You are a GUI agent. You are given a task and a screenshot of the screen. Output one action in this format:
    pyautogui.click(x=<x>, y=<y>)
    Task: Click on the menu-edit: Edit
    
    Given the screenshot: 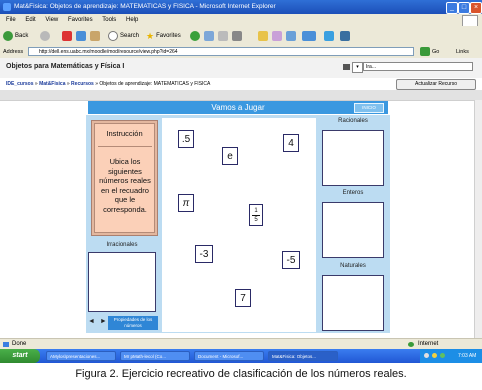 What is the action you would take?
    pyautogui.click(x=30, y=20)
    